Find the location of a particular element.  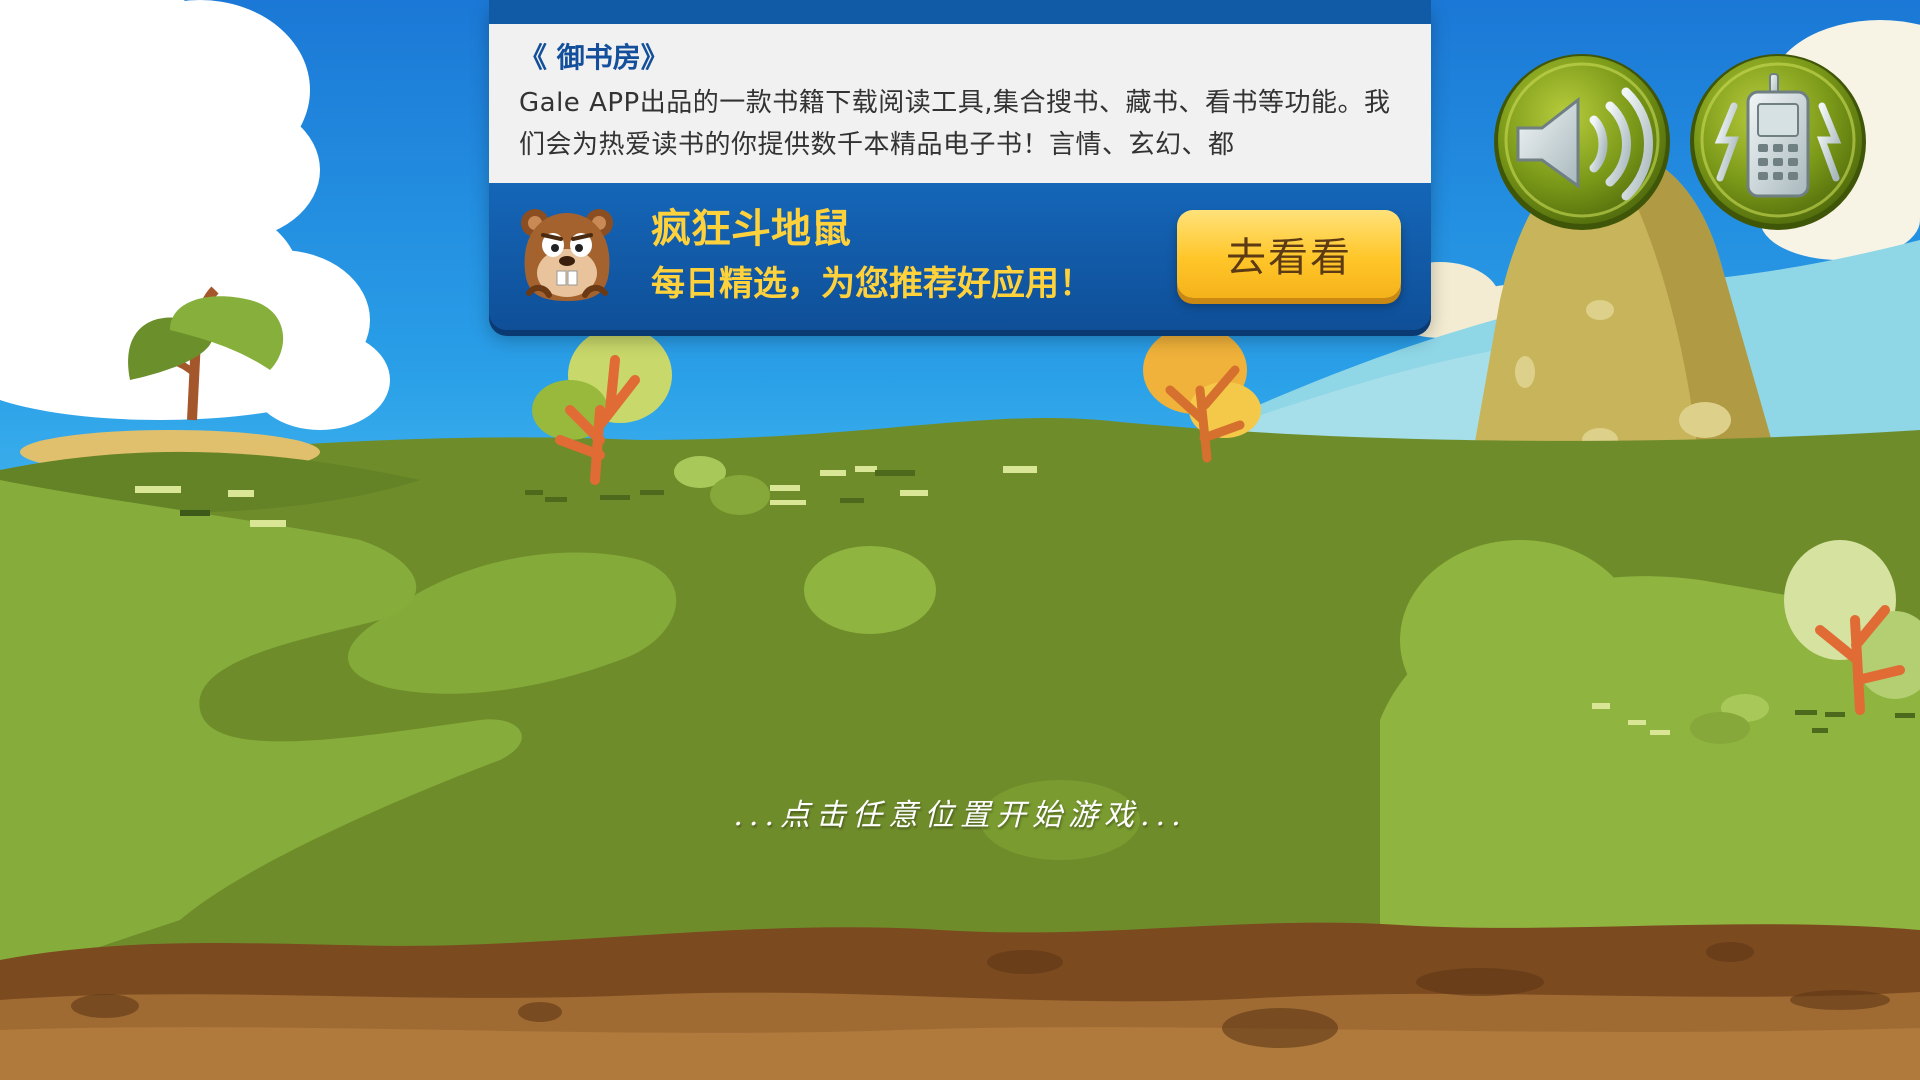

ad-book-title: 《 御书房》 is located at coordinates (594, 57).